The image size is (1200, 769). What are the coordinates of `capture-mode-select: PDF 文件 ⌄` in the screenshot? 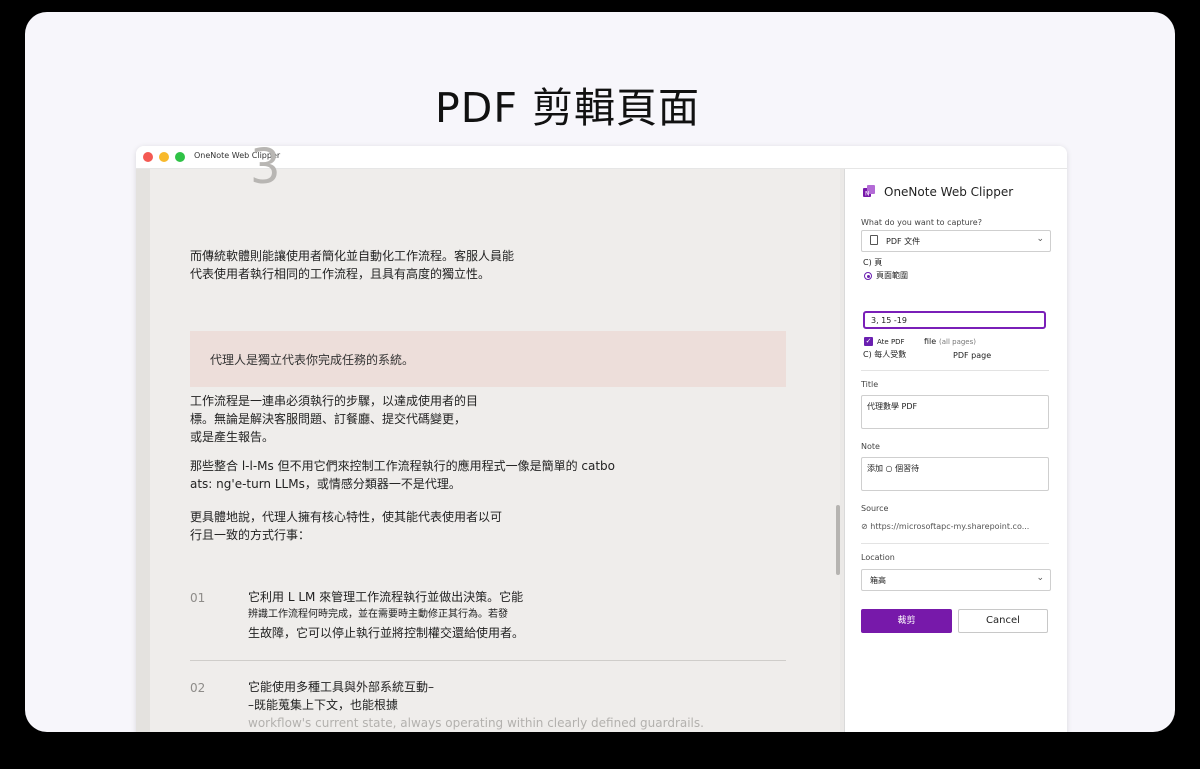 It's located at (956, 241).